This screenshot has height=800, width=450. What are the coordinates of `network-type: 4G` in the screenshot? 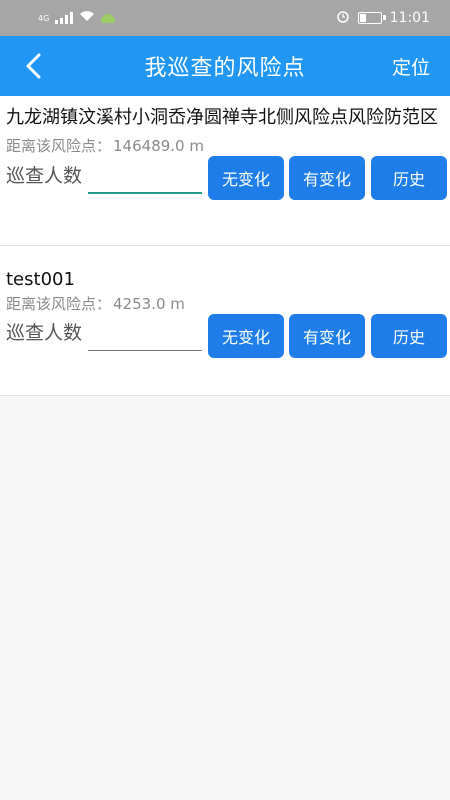 It's located at (44, 18).